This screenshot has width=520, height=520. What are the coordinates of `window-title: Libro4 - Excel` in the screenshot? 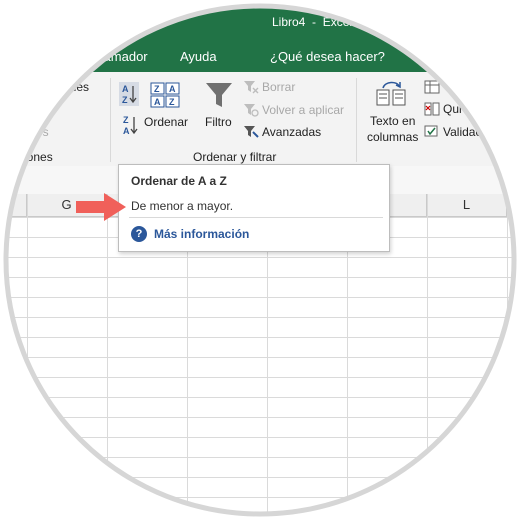 It's located at (312, 22).